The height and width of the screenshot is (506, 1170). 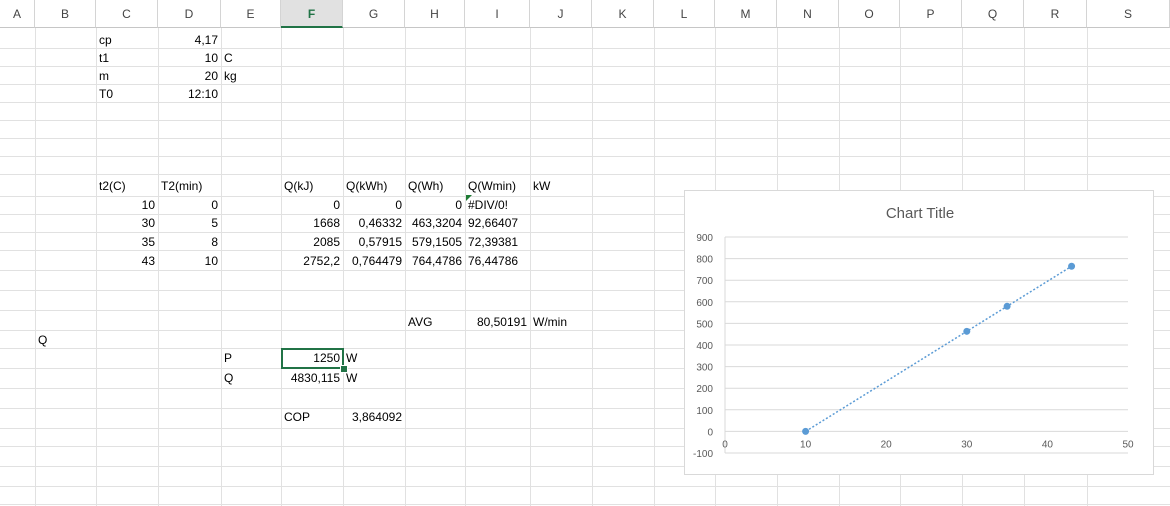 I want to click on table-cell-t2: 8, so click(x=189, y=242).